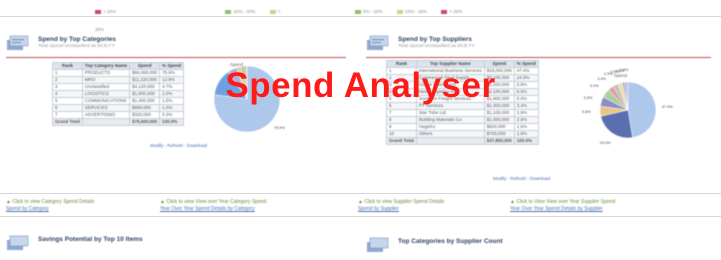 This screenshot has width=721, height=260. Describe the element at coordinates (106, 115) in the screenshot. I see `table-cell: ADVERTISING` at that location.